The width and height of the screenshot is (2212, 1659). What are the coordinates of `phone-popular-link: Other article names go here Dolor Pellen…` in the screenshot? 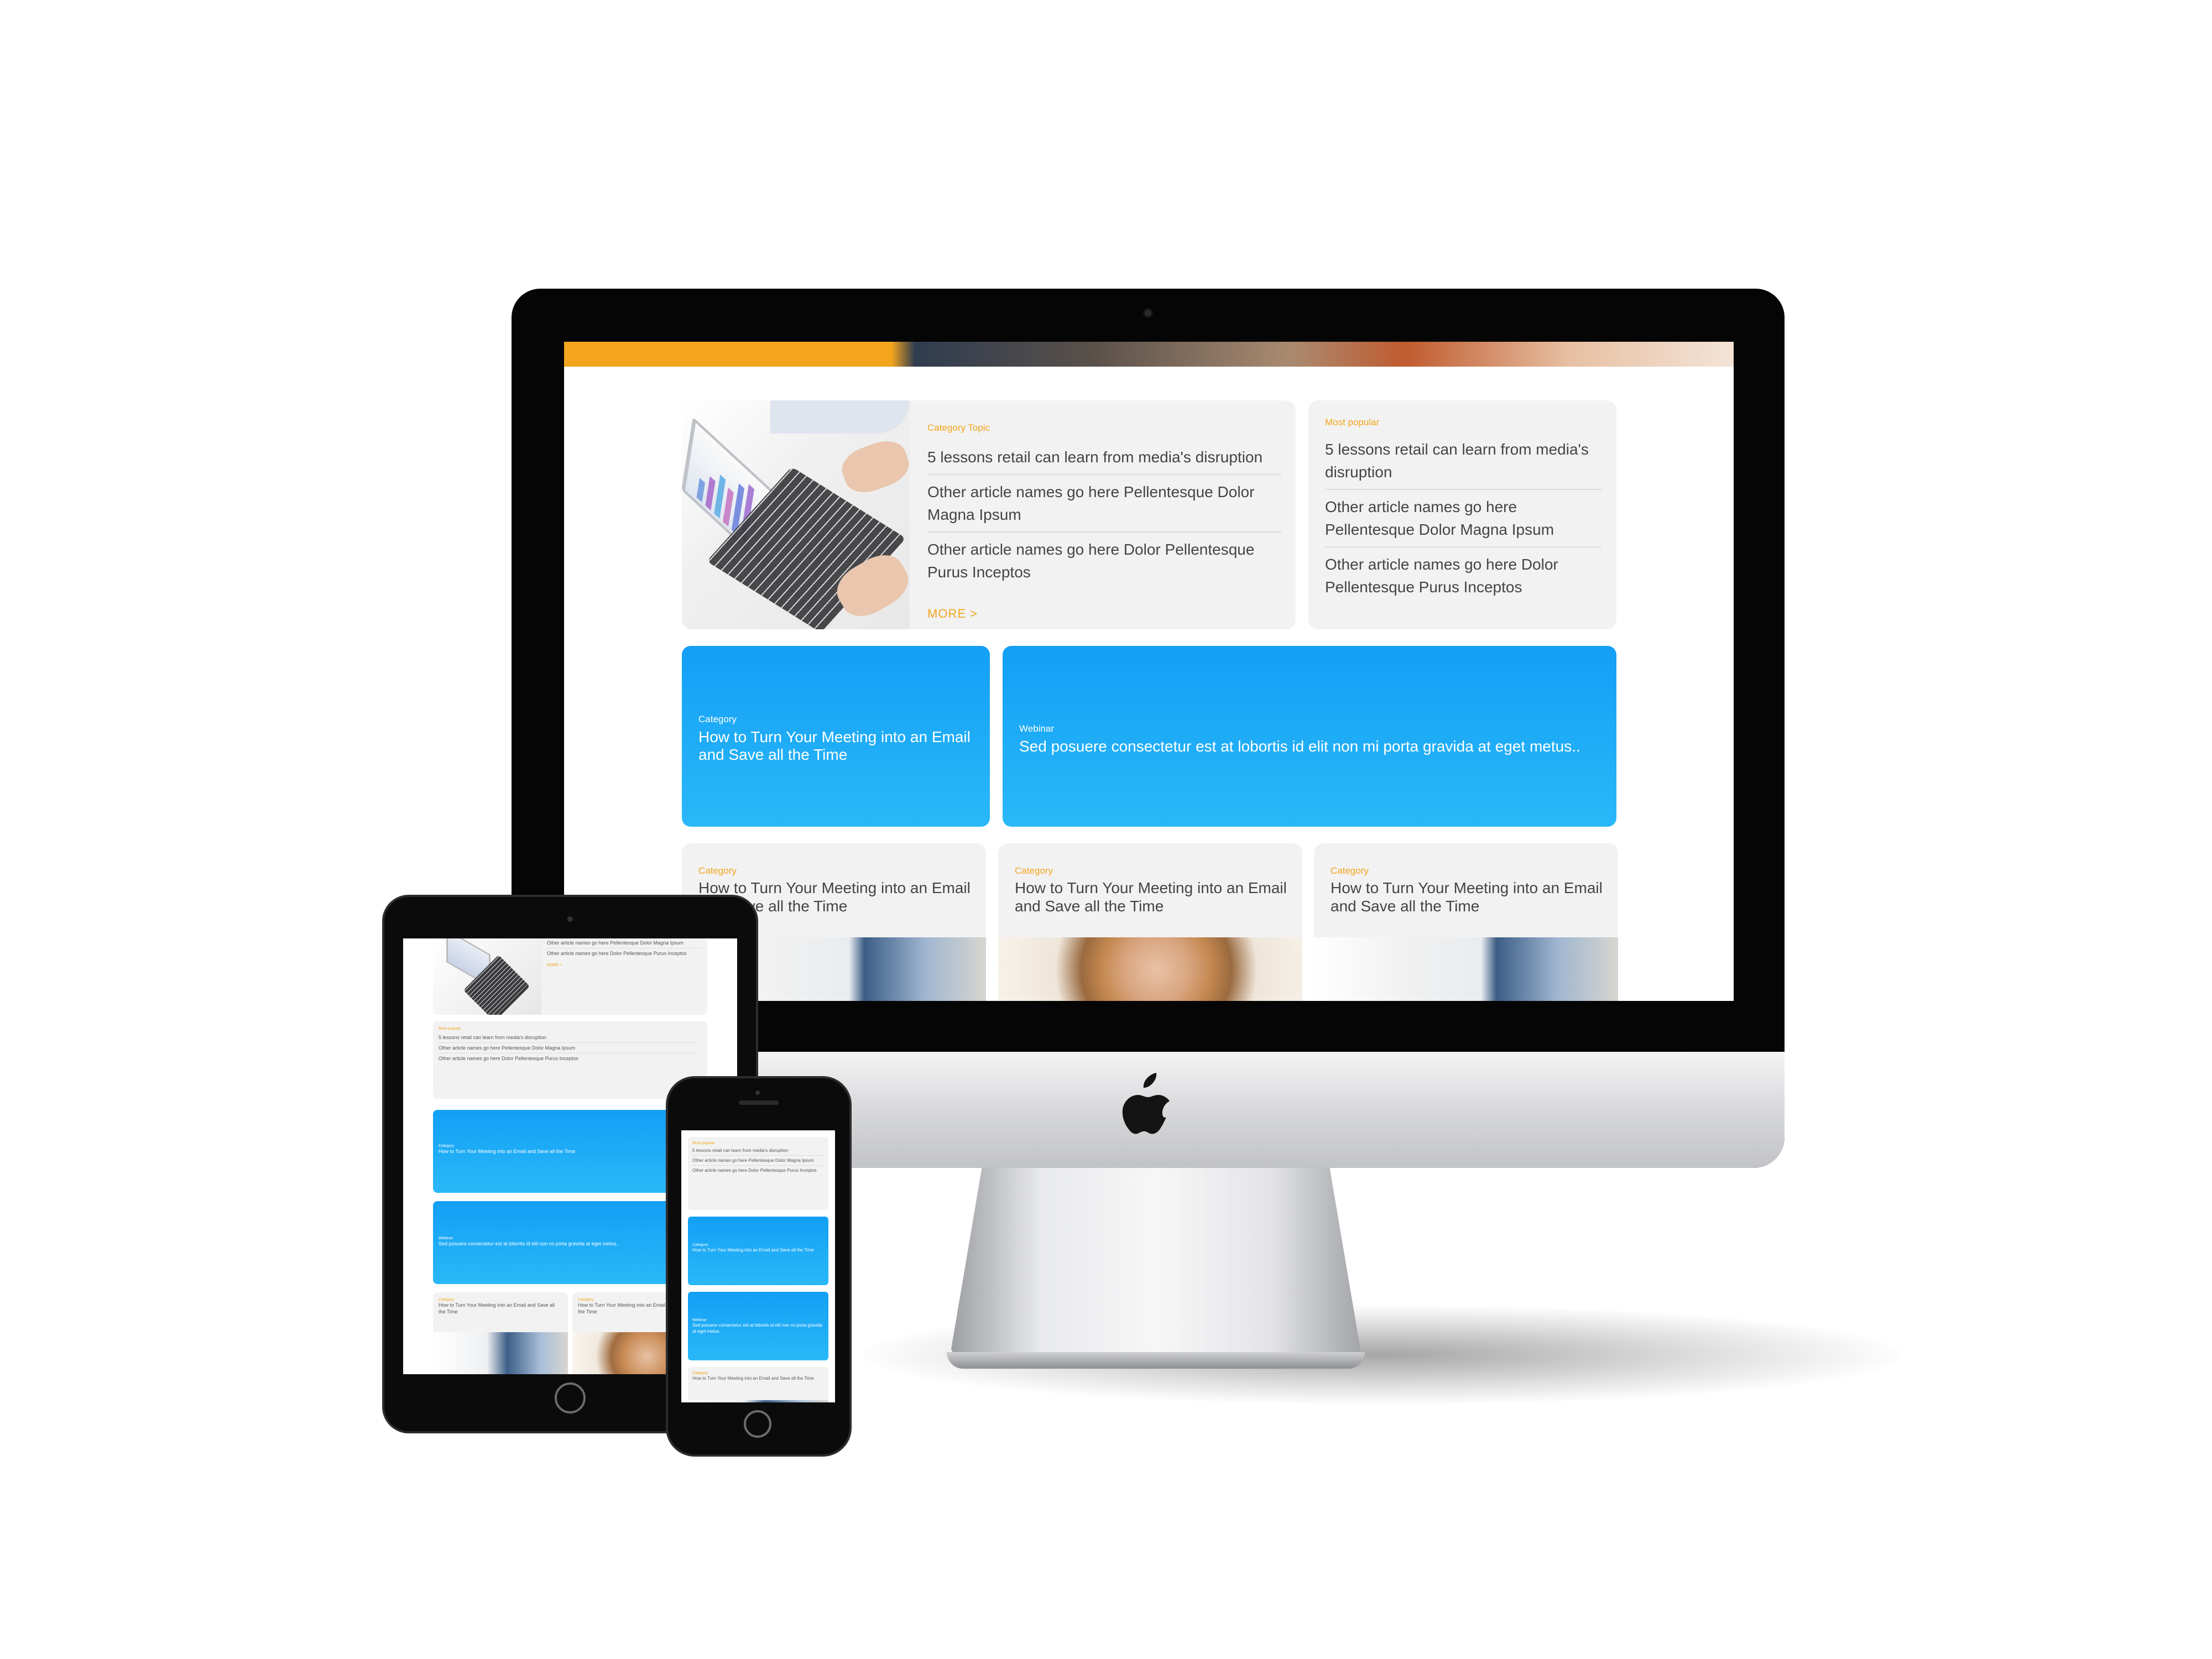 It's located at (758, 1170).